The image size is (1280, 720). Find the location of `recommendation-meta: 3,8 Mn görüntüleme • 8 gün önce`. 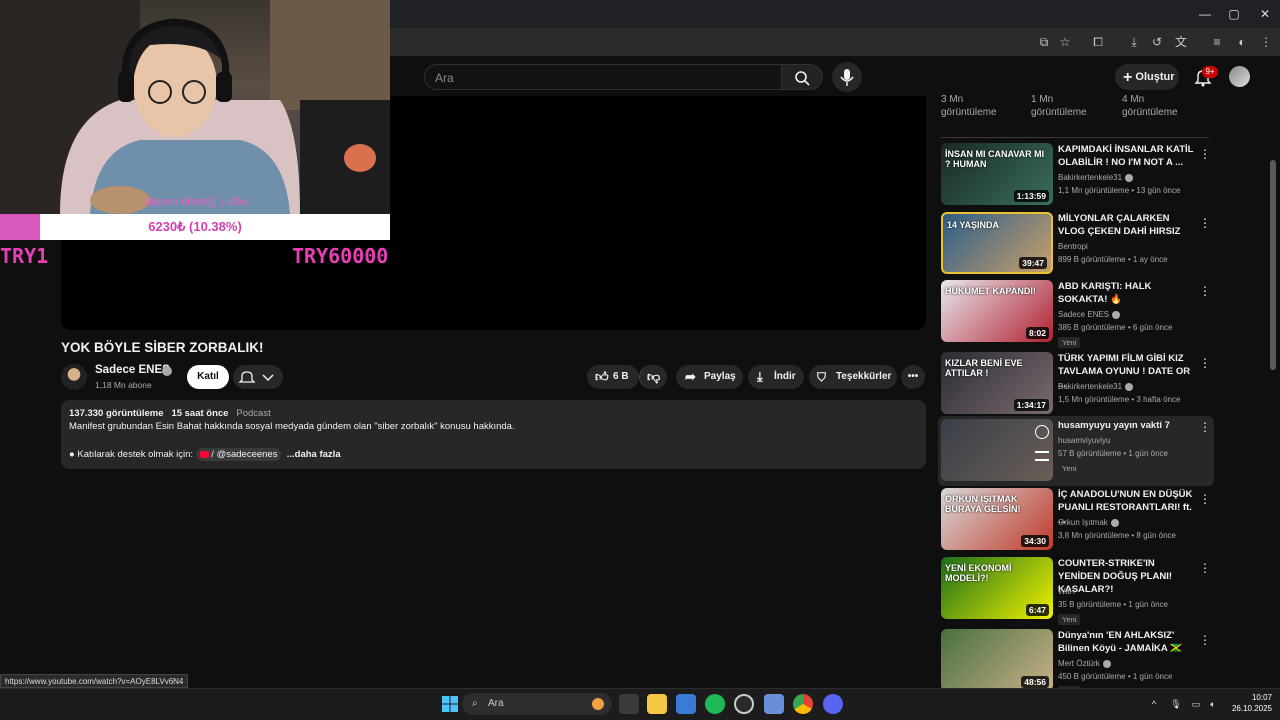

recommendation-meta: 3,8 Mn görüntüleme • 8 gün önce is located at coordinates (1117, 535).